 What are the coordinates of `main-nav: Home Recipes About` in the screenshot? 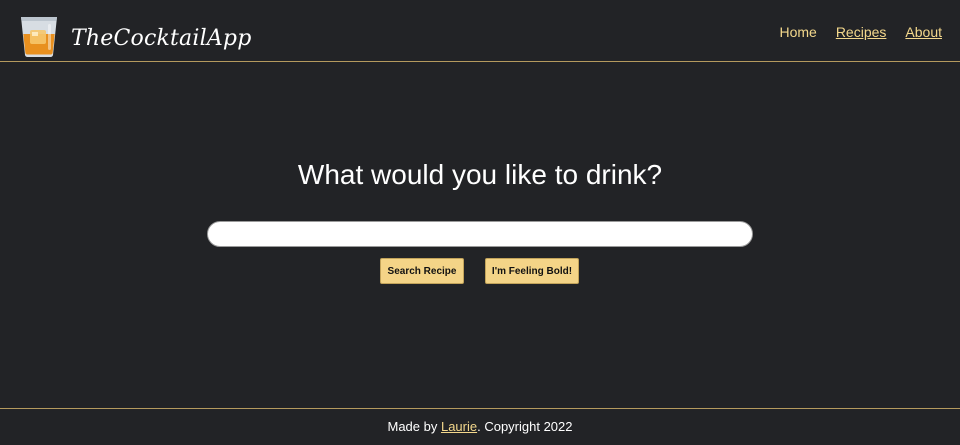 It's located at (860, 32).